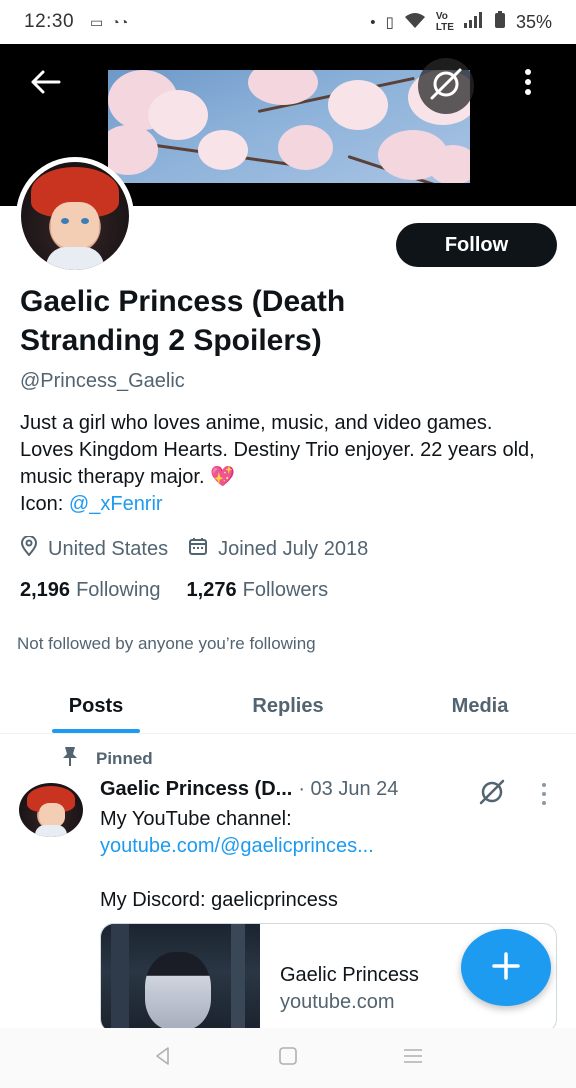  Describe the element at coordinates (120, 21) in the screenshot. I see `incognito-icon: ◔◔` at that location.